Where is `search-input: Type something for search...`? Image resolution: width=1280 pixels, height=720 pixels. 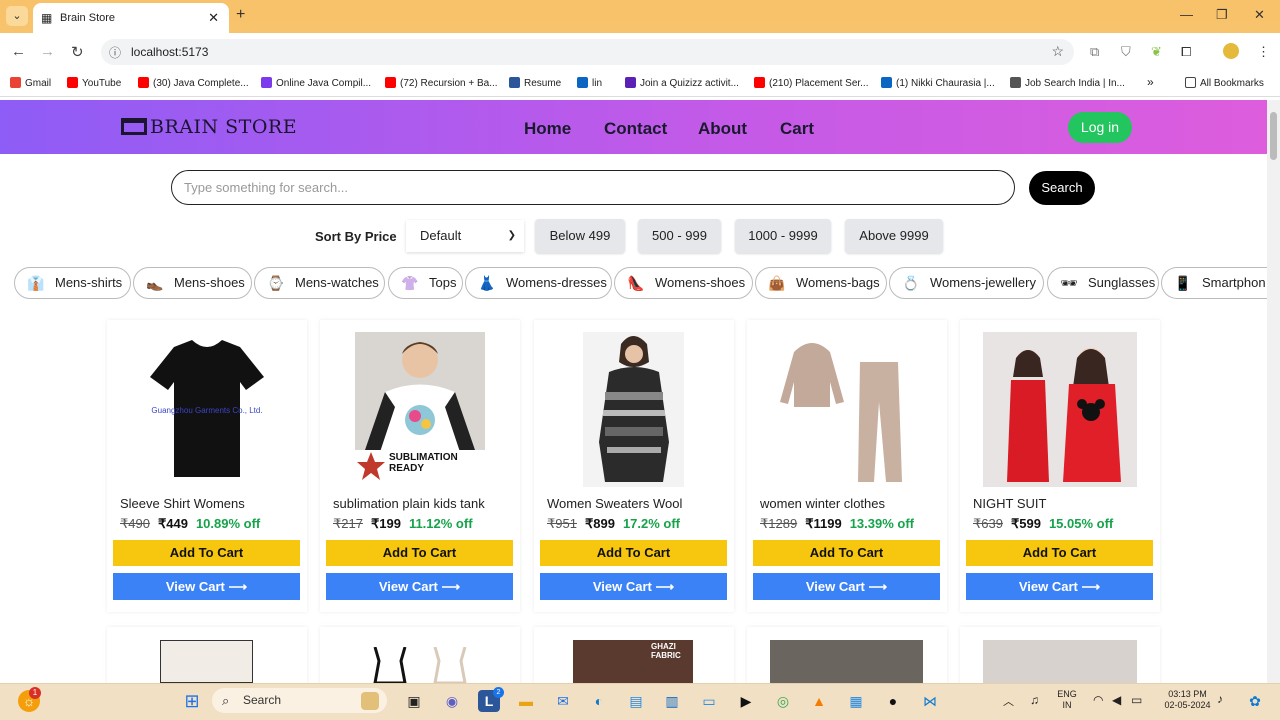
search-input: Type something for search... is located at coordinates (593, 187).